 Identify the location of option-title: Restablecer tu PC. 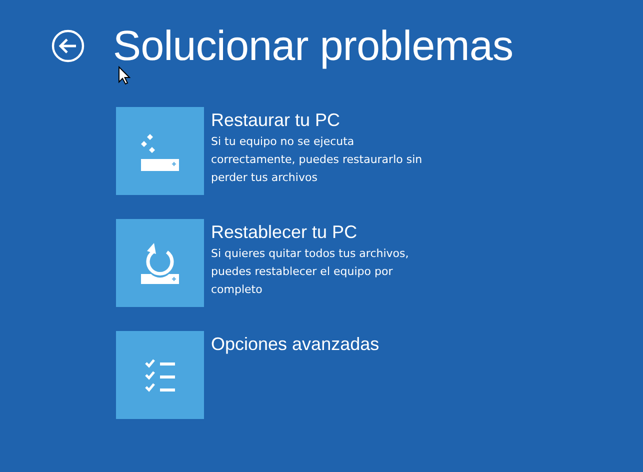
(284, 232).